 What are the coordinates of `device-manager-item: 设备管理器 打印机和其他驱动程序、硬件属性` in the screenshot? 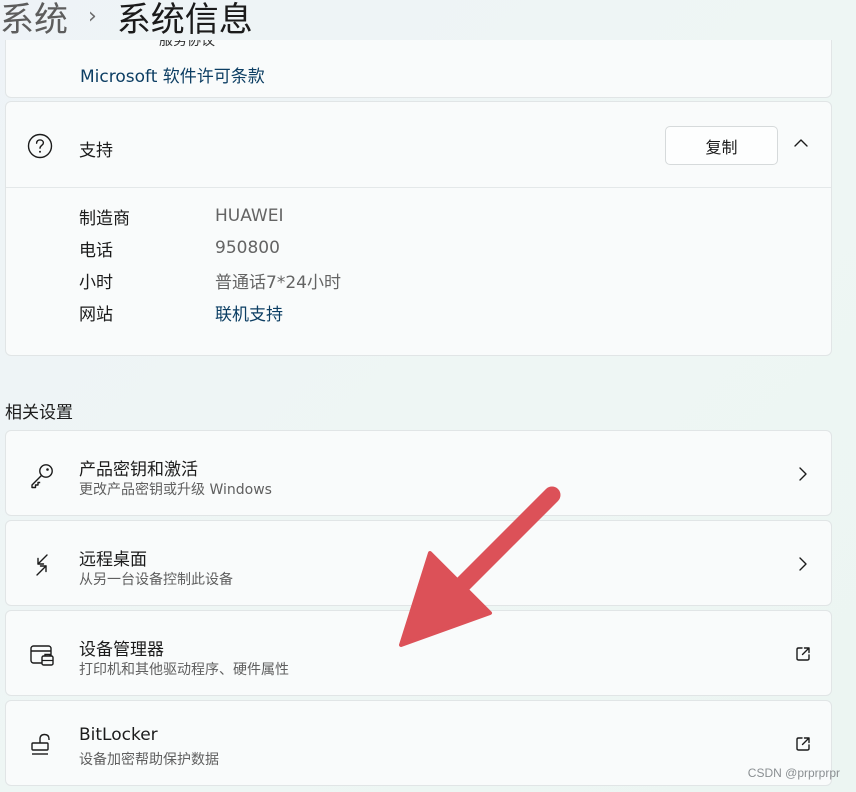 It's located at (418, 653).